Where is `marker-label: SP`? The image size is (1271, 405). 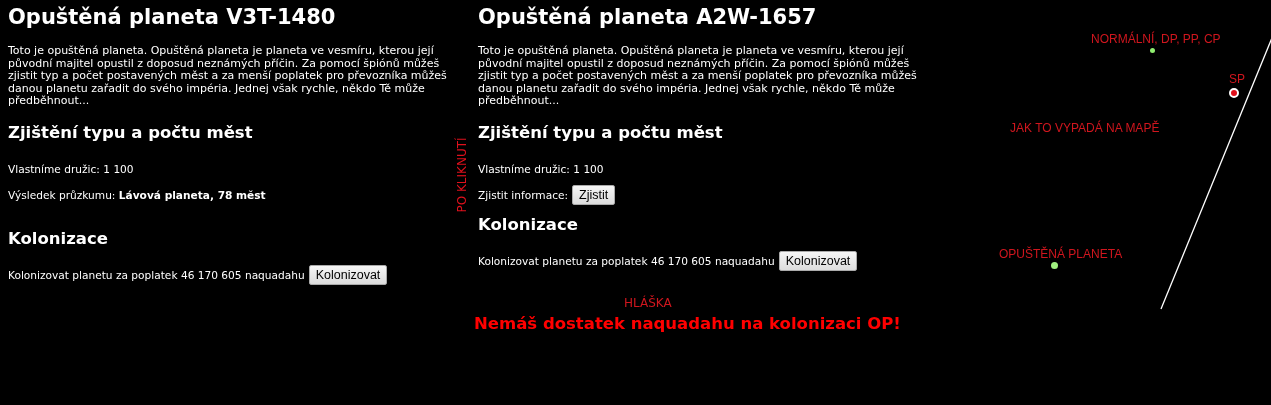 marker-label: SP is located at coordinates (1237, 79).